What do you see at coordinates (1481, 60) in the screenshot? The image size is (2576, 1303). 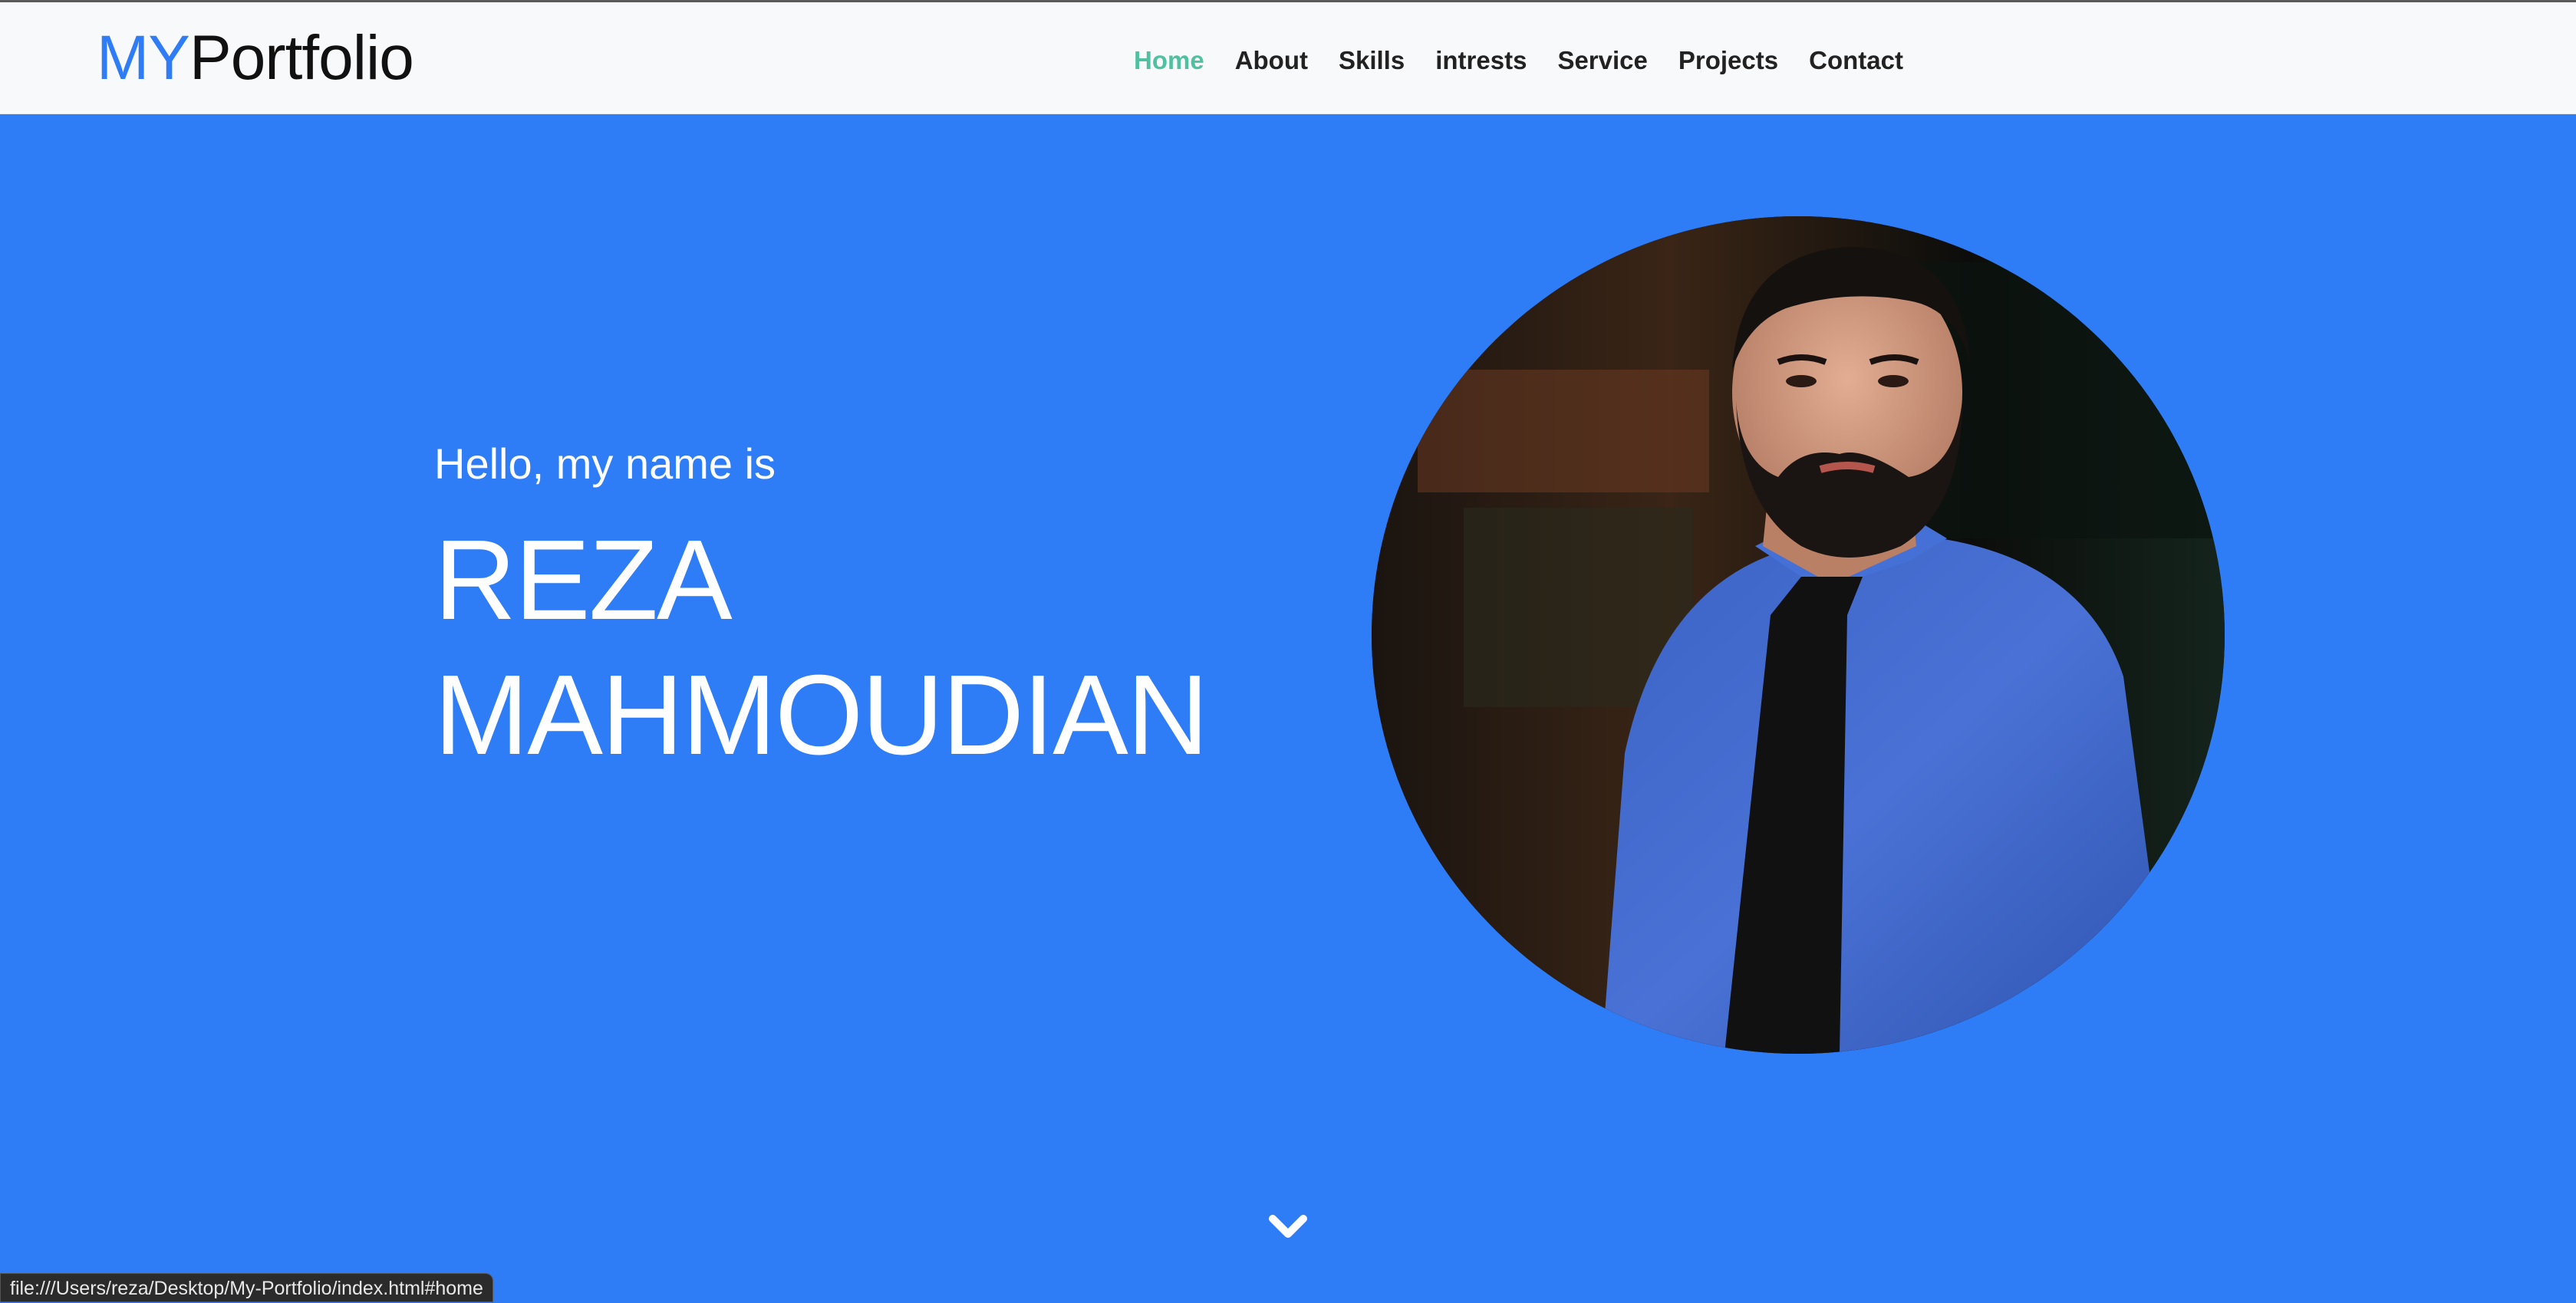 I see `nav-link-interests: intrests` at bounding box center [1481, 60].